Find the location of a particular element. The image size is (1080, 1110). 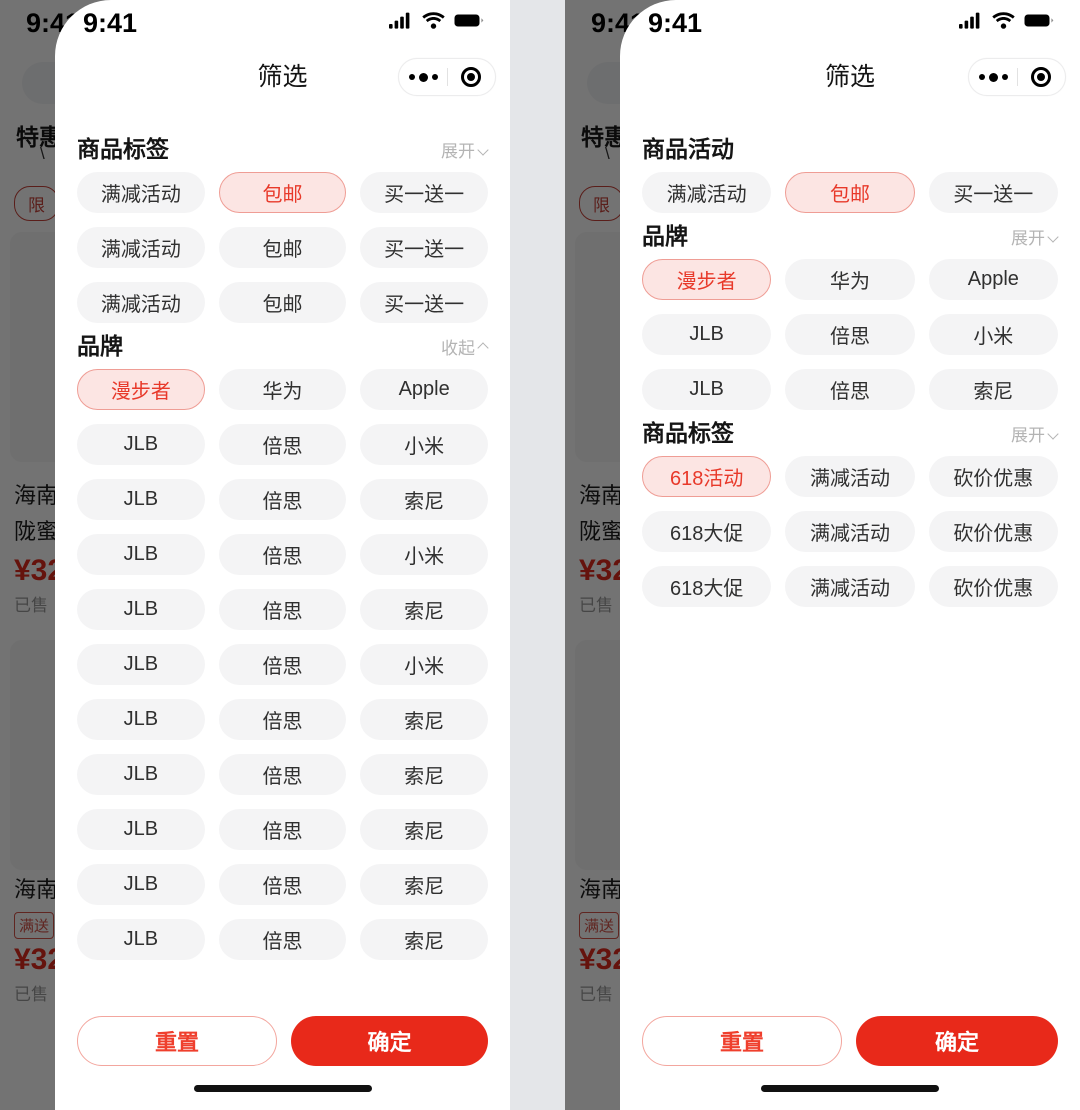

group-toggle-collapse: 收起 is located at coordinates (464, 346).